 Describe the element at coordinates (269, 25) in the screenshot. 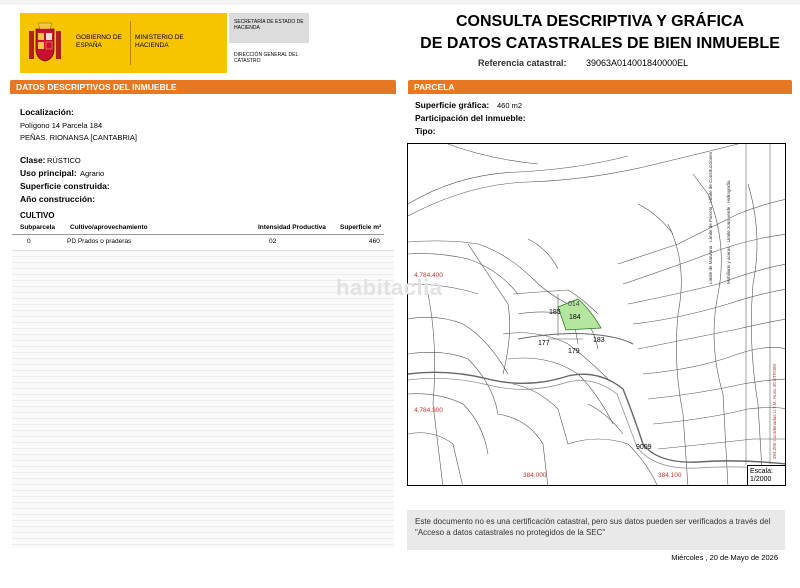

I see `secretaria-label: SECRETARÍA DE ESTADO DE HACIENDA` at that location.